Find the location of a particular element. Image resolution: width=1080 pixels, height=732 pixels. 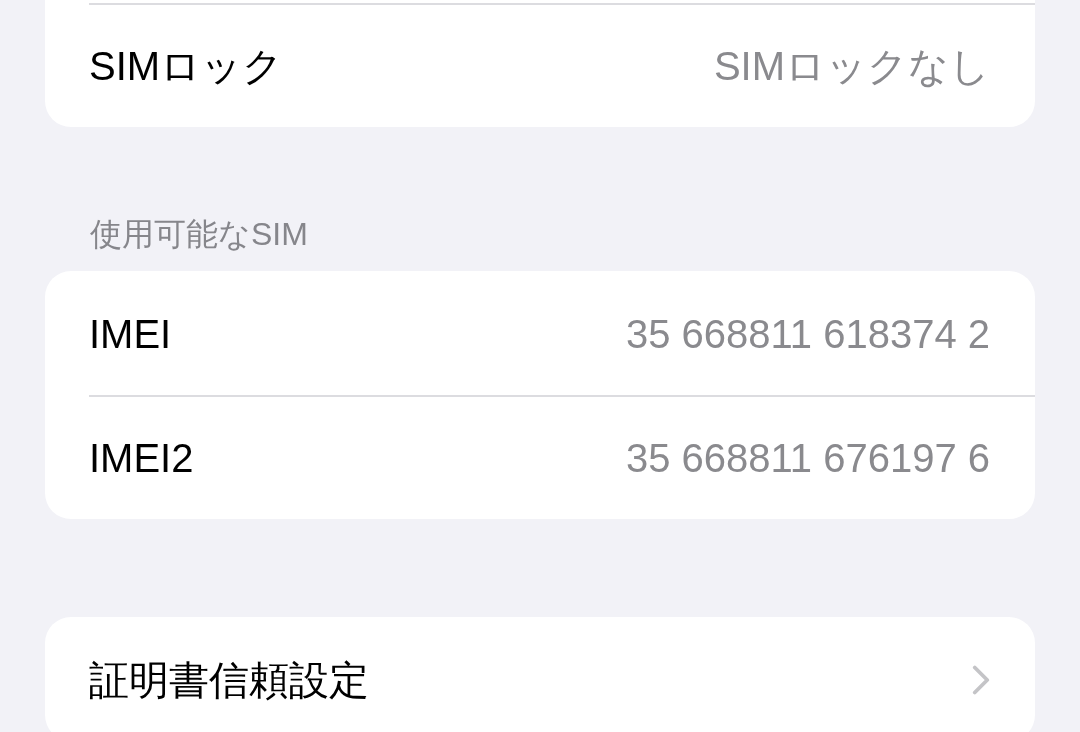

setting-label: SIMロック is located at coordinates (186, 66).